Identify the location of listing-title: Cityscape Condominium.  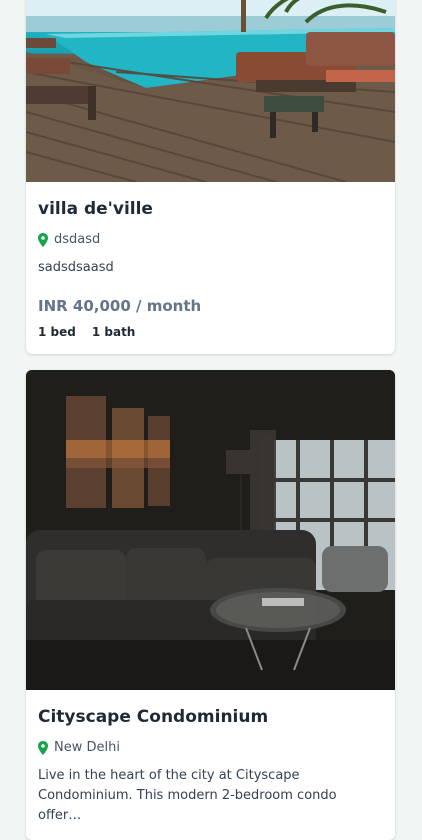
(153, 717).